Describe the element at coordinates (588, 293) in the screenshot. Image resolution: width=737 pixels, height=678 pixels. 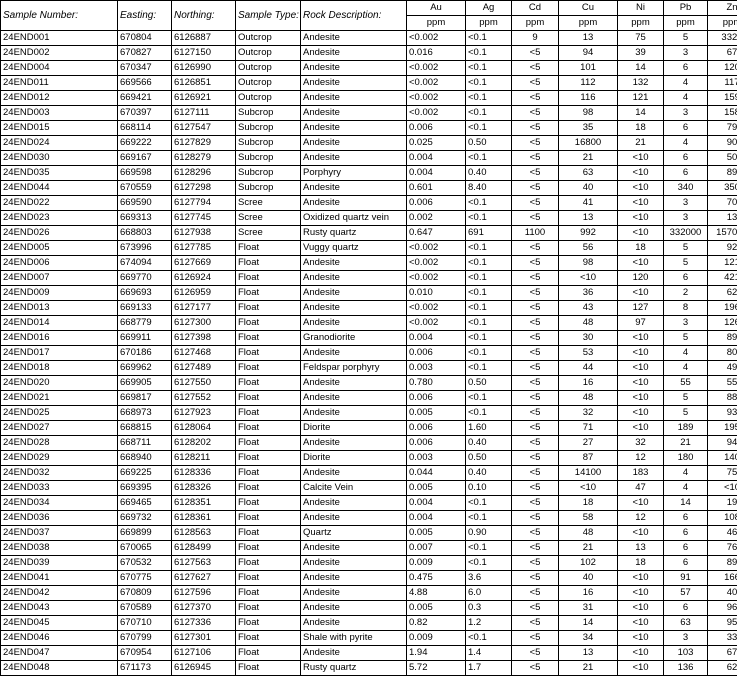
I see `cell-cu: 36` at that location.